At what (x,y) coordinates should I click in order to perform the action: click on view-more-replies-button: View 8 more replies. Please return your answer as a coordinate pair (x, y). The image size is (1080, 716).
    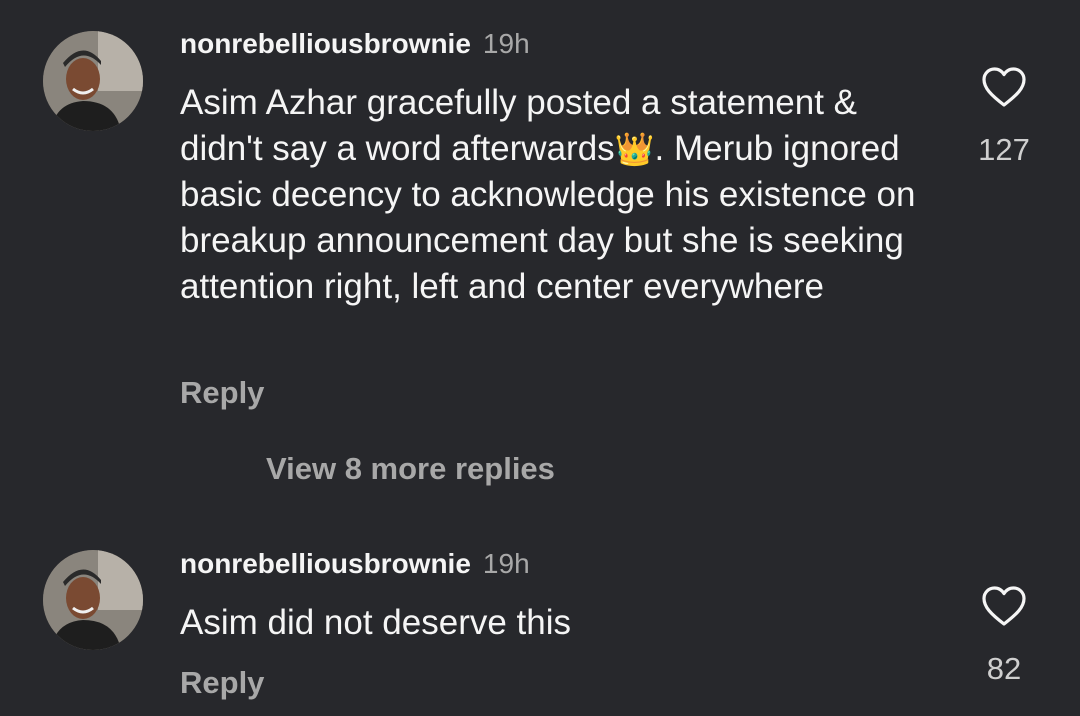
    Looking at the image, I should click on (410, 469).